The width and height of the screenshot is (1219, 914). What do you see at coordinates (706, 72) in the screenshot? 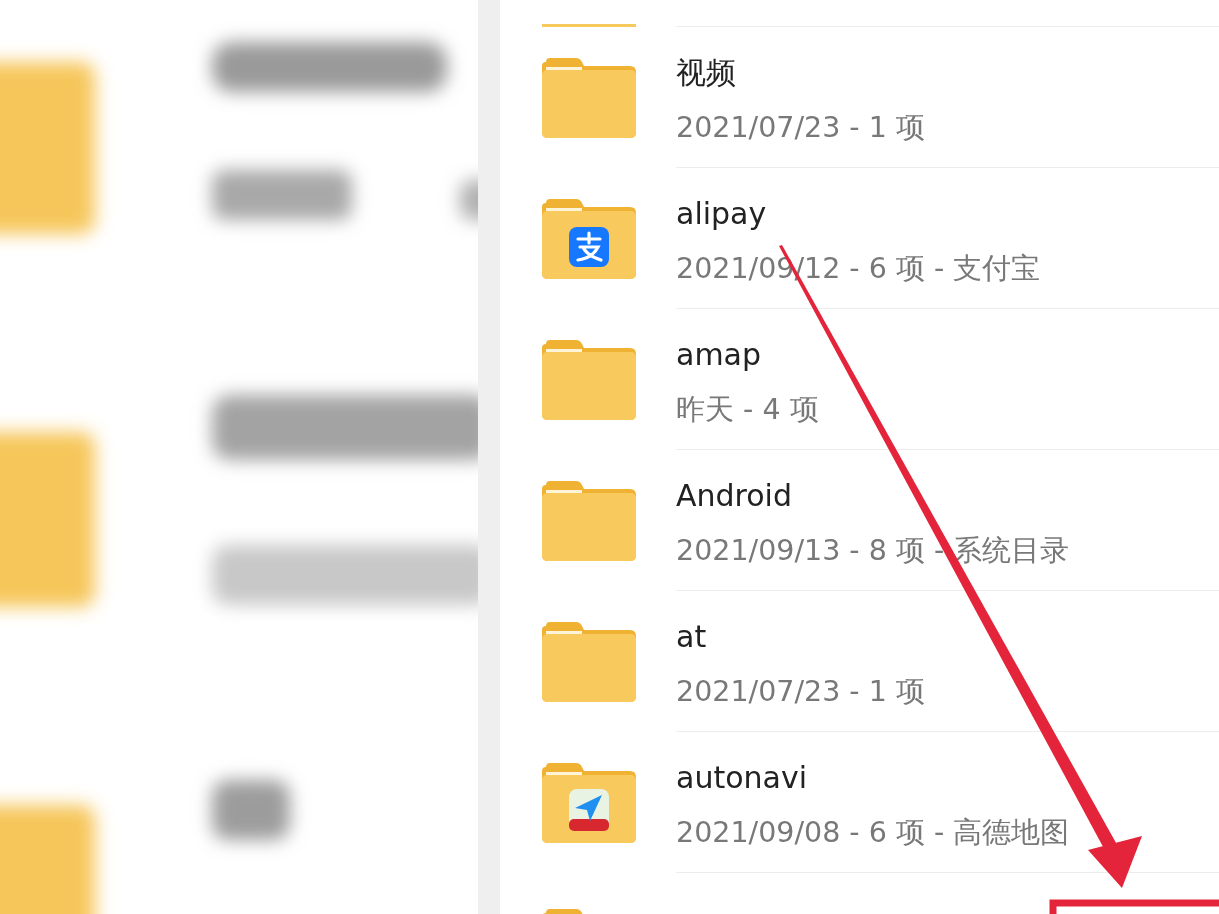
I see `folder-name: 视频` at bounding box center [706, 72].